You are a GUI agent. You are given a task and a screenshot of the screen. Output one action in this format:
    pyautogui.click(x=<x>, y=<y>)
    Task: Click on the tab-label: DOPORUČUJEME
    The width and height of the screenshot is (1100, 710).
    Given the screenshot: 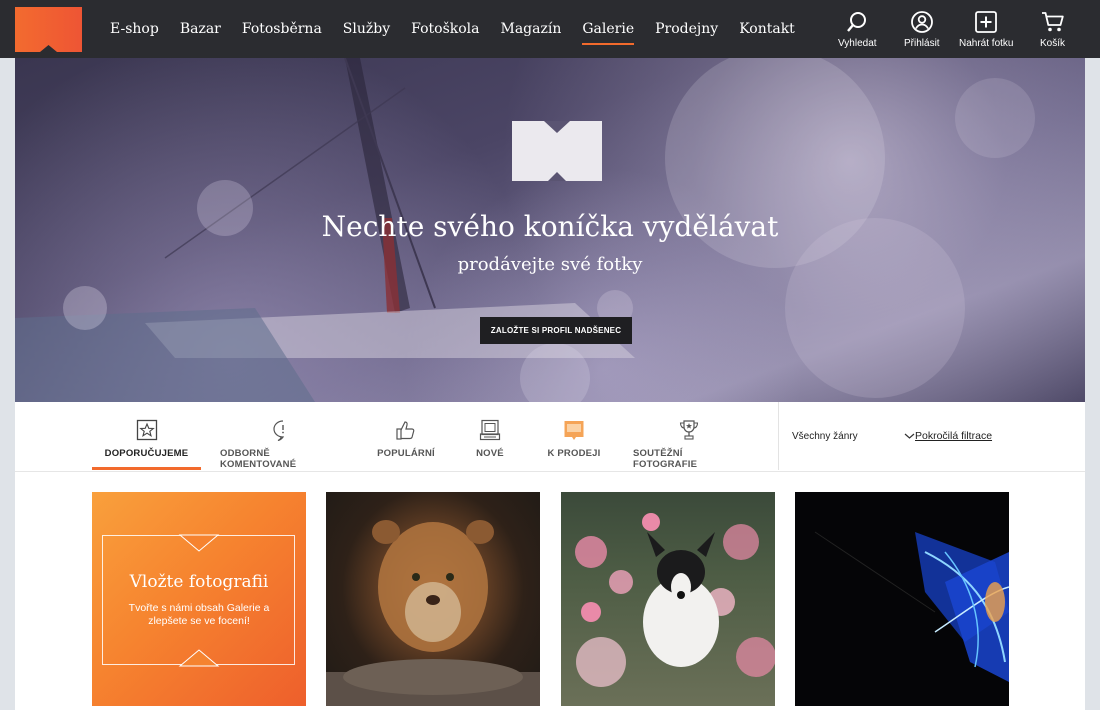 What is the action you would take?
    pyautogui.click(x=146, y=453)
    